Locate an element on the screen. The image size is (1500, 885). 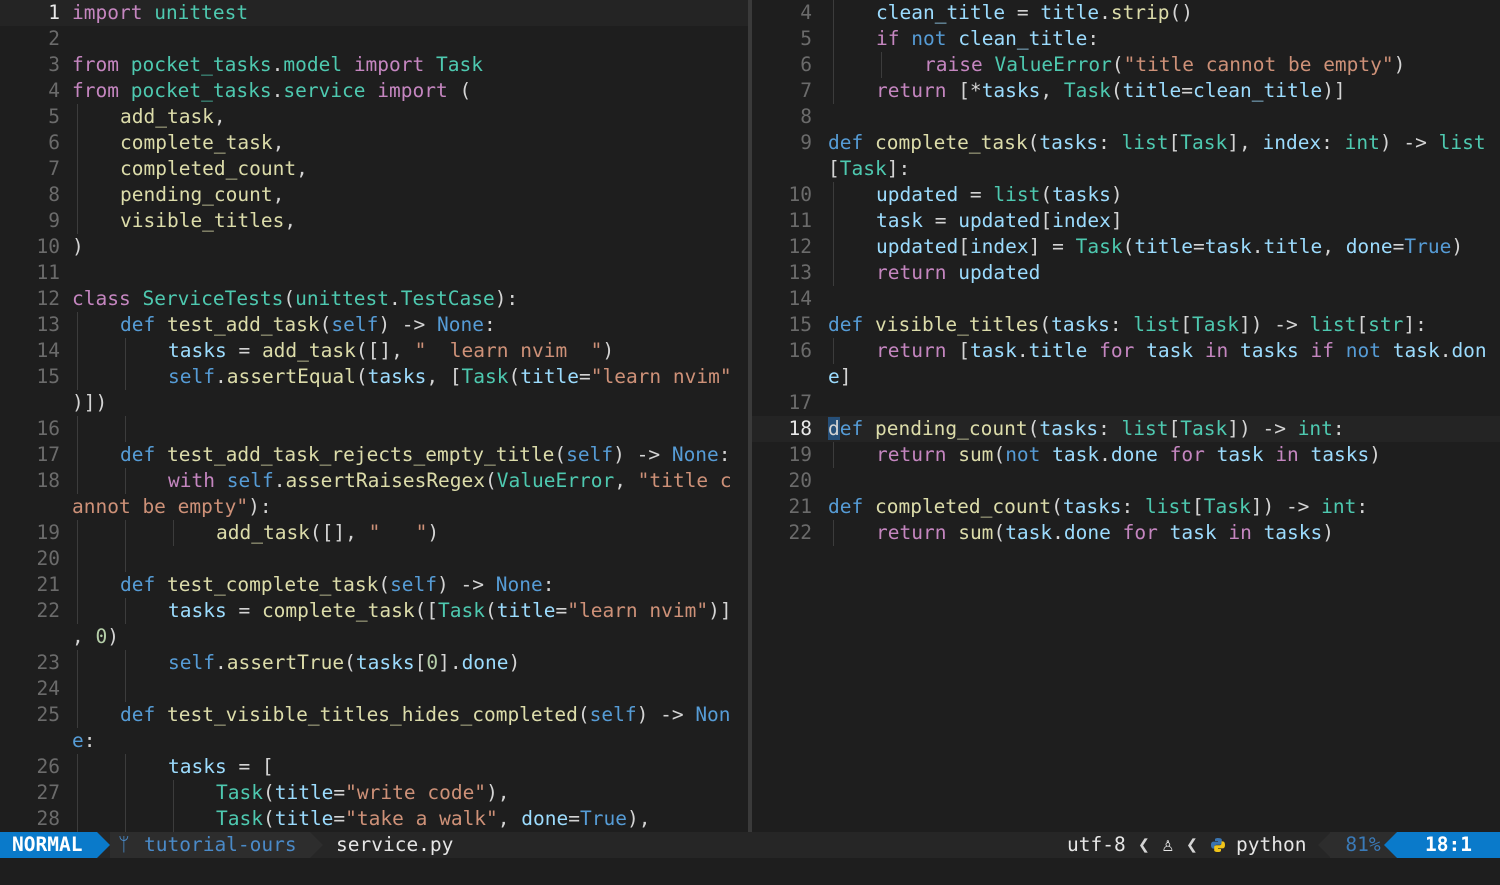
code-line: 2 is located at coordinates (374, 39).